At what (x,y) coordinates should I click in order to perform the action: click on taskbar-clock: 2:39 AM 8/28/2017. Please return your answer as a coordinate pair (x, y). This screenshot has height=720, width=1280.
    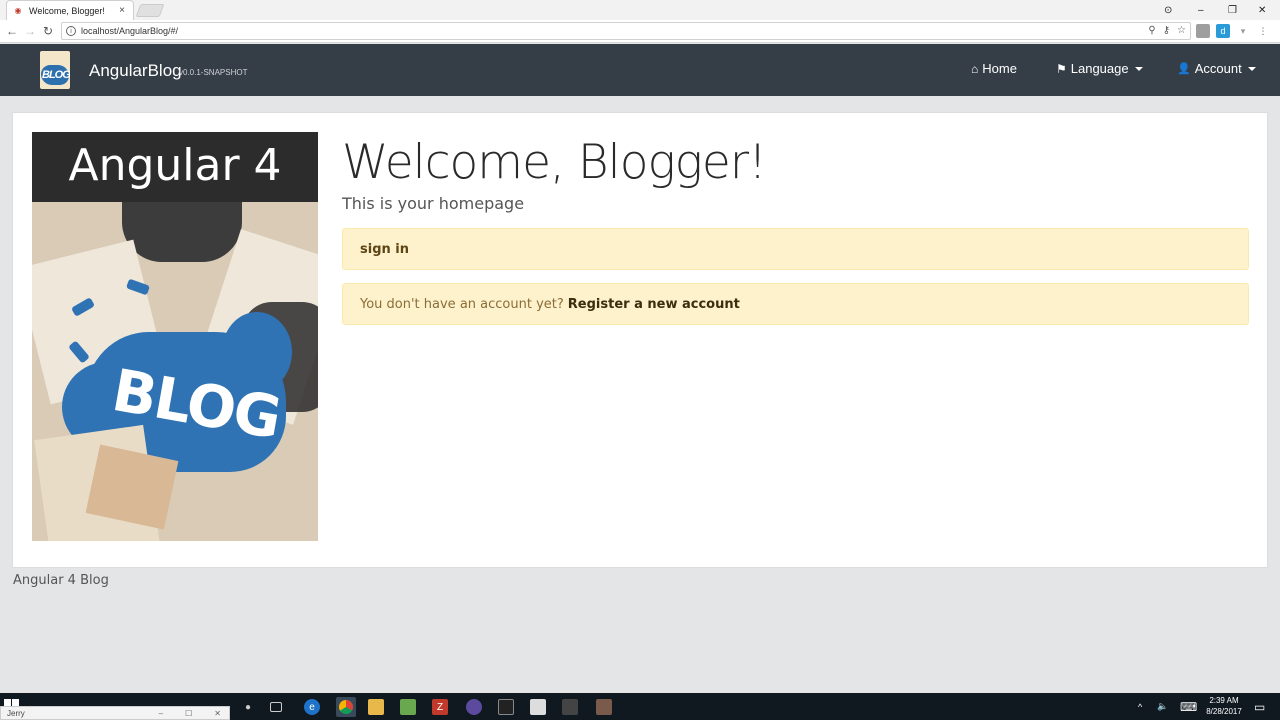
    Looking at the image, I should click on (1224, 706).